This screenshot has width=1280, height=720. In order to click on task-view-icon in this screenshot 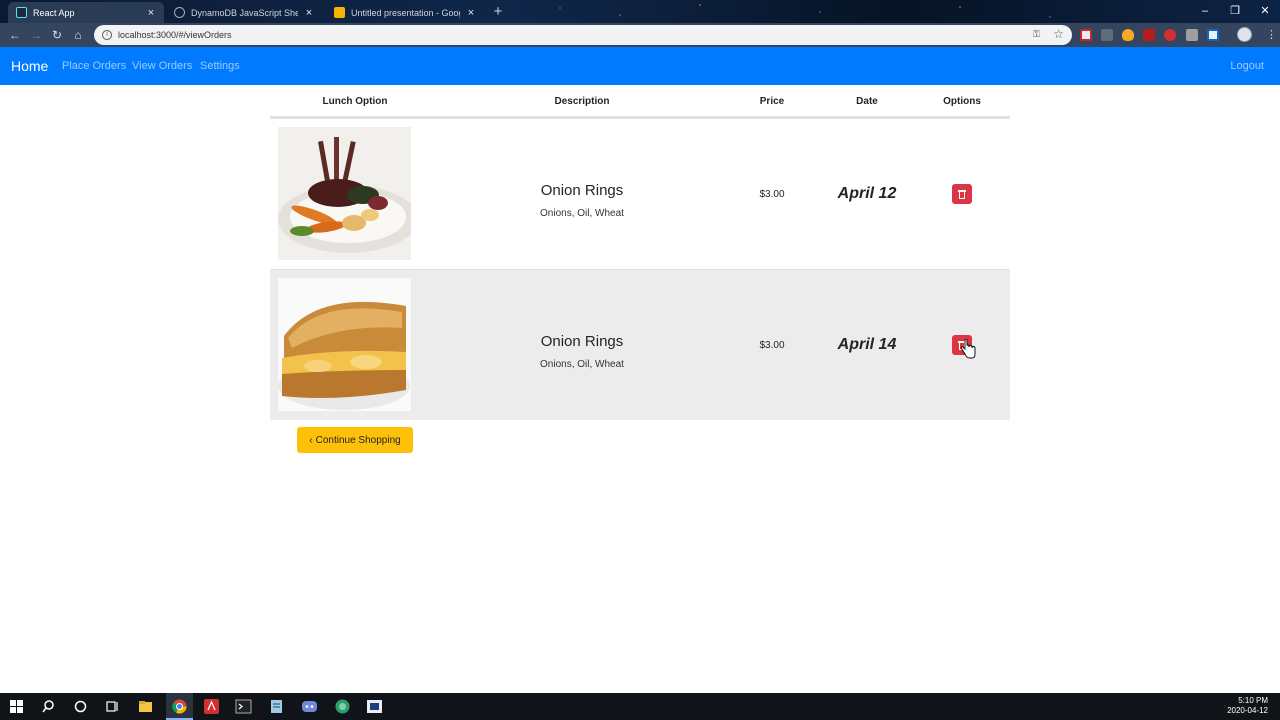, I will do `click(112, 706)`.